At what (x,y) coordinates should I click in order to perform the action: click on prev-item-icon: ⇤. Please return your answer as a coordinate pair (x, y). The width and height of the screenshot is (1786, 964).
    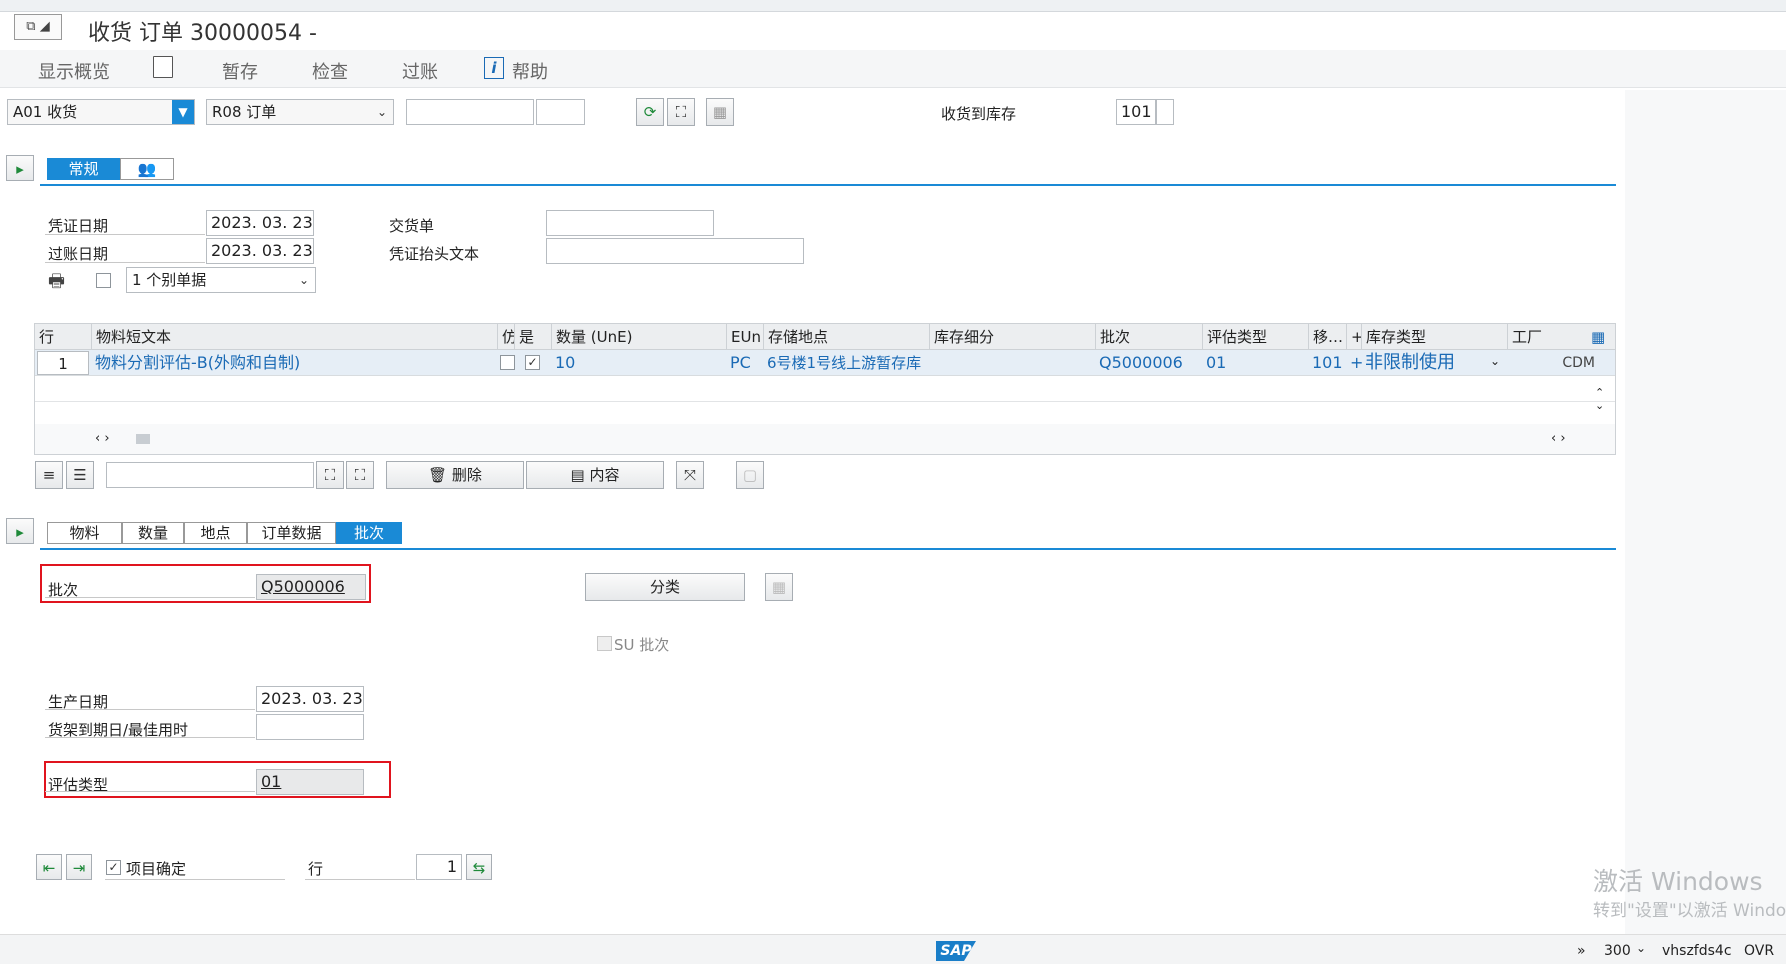
    Looking at the image, I should click on (49, 867).